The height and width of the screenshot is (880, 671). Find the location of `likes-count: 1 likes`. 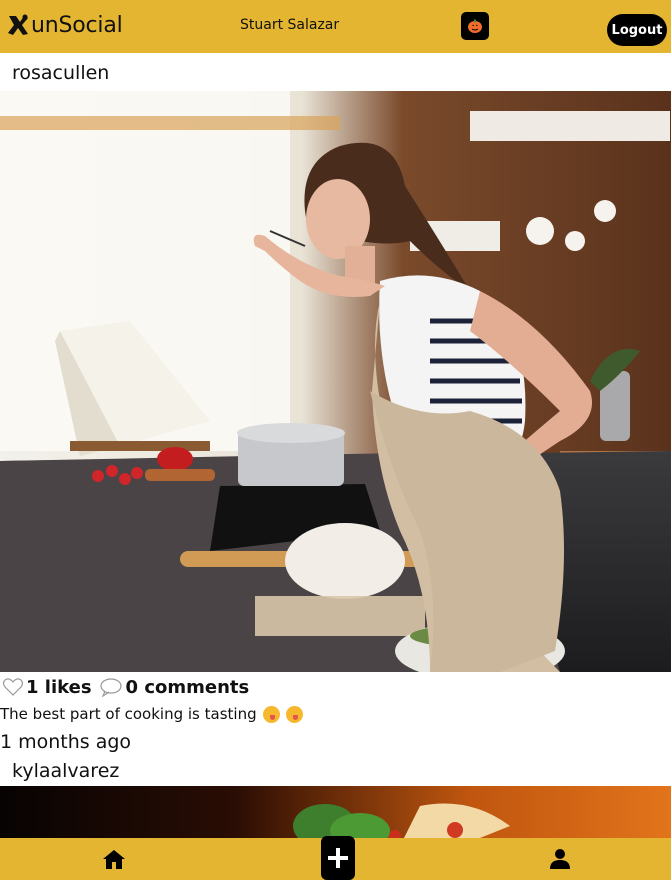

likes-count: 1 likes is located at coordinates (59, 687).